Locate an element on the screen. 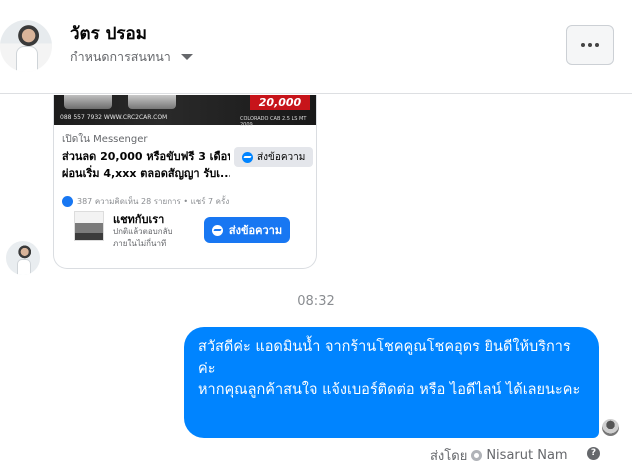 This screenshot has width=632, height=467. response-time-line: ภายในไม่กี่นาที is located at coordinates (140, 243).